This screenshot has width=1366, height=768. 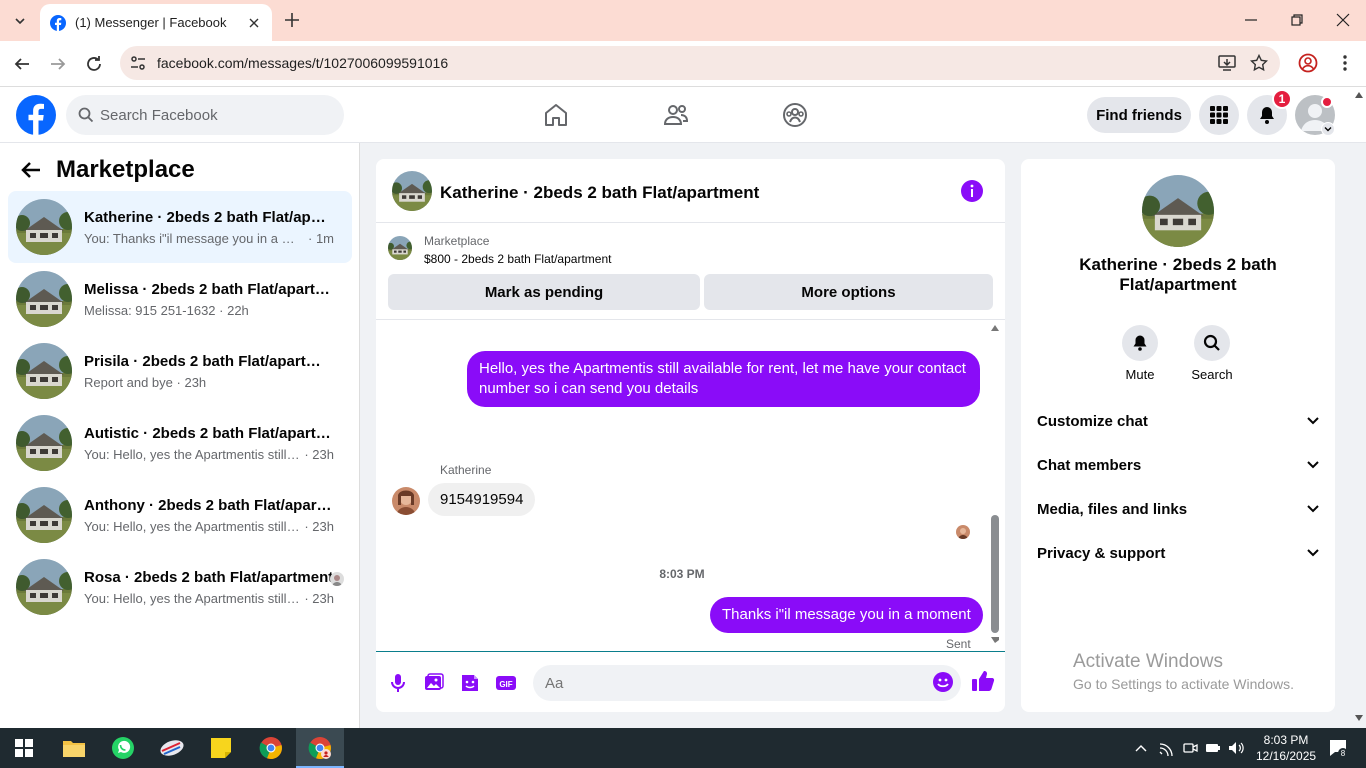 What do you see at coordinates (470, 683) in the screenshot?
I see `sticker-icon` at bounding box center [470, 683].